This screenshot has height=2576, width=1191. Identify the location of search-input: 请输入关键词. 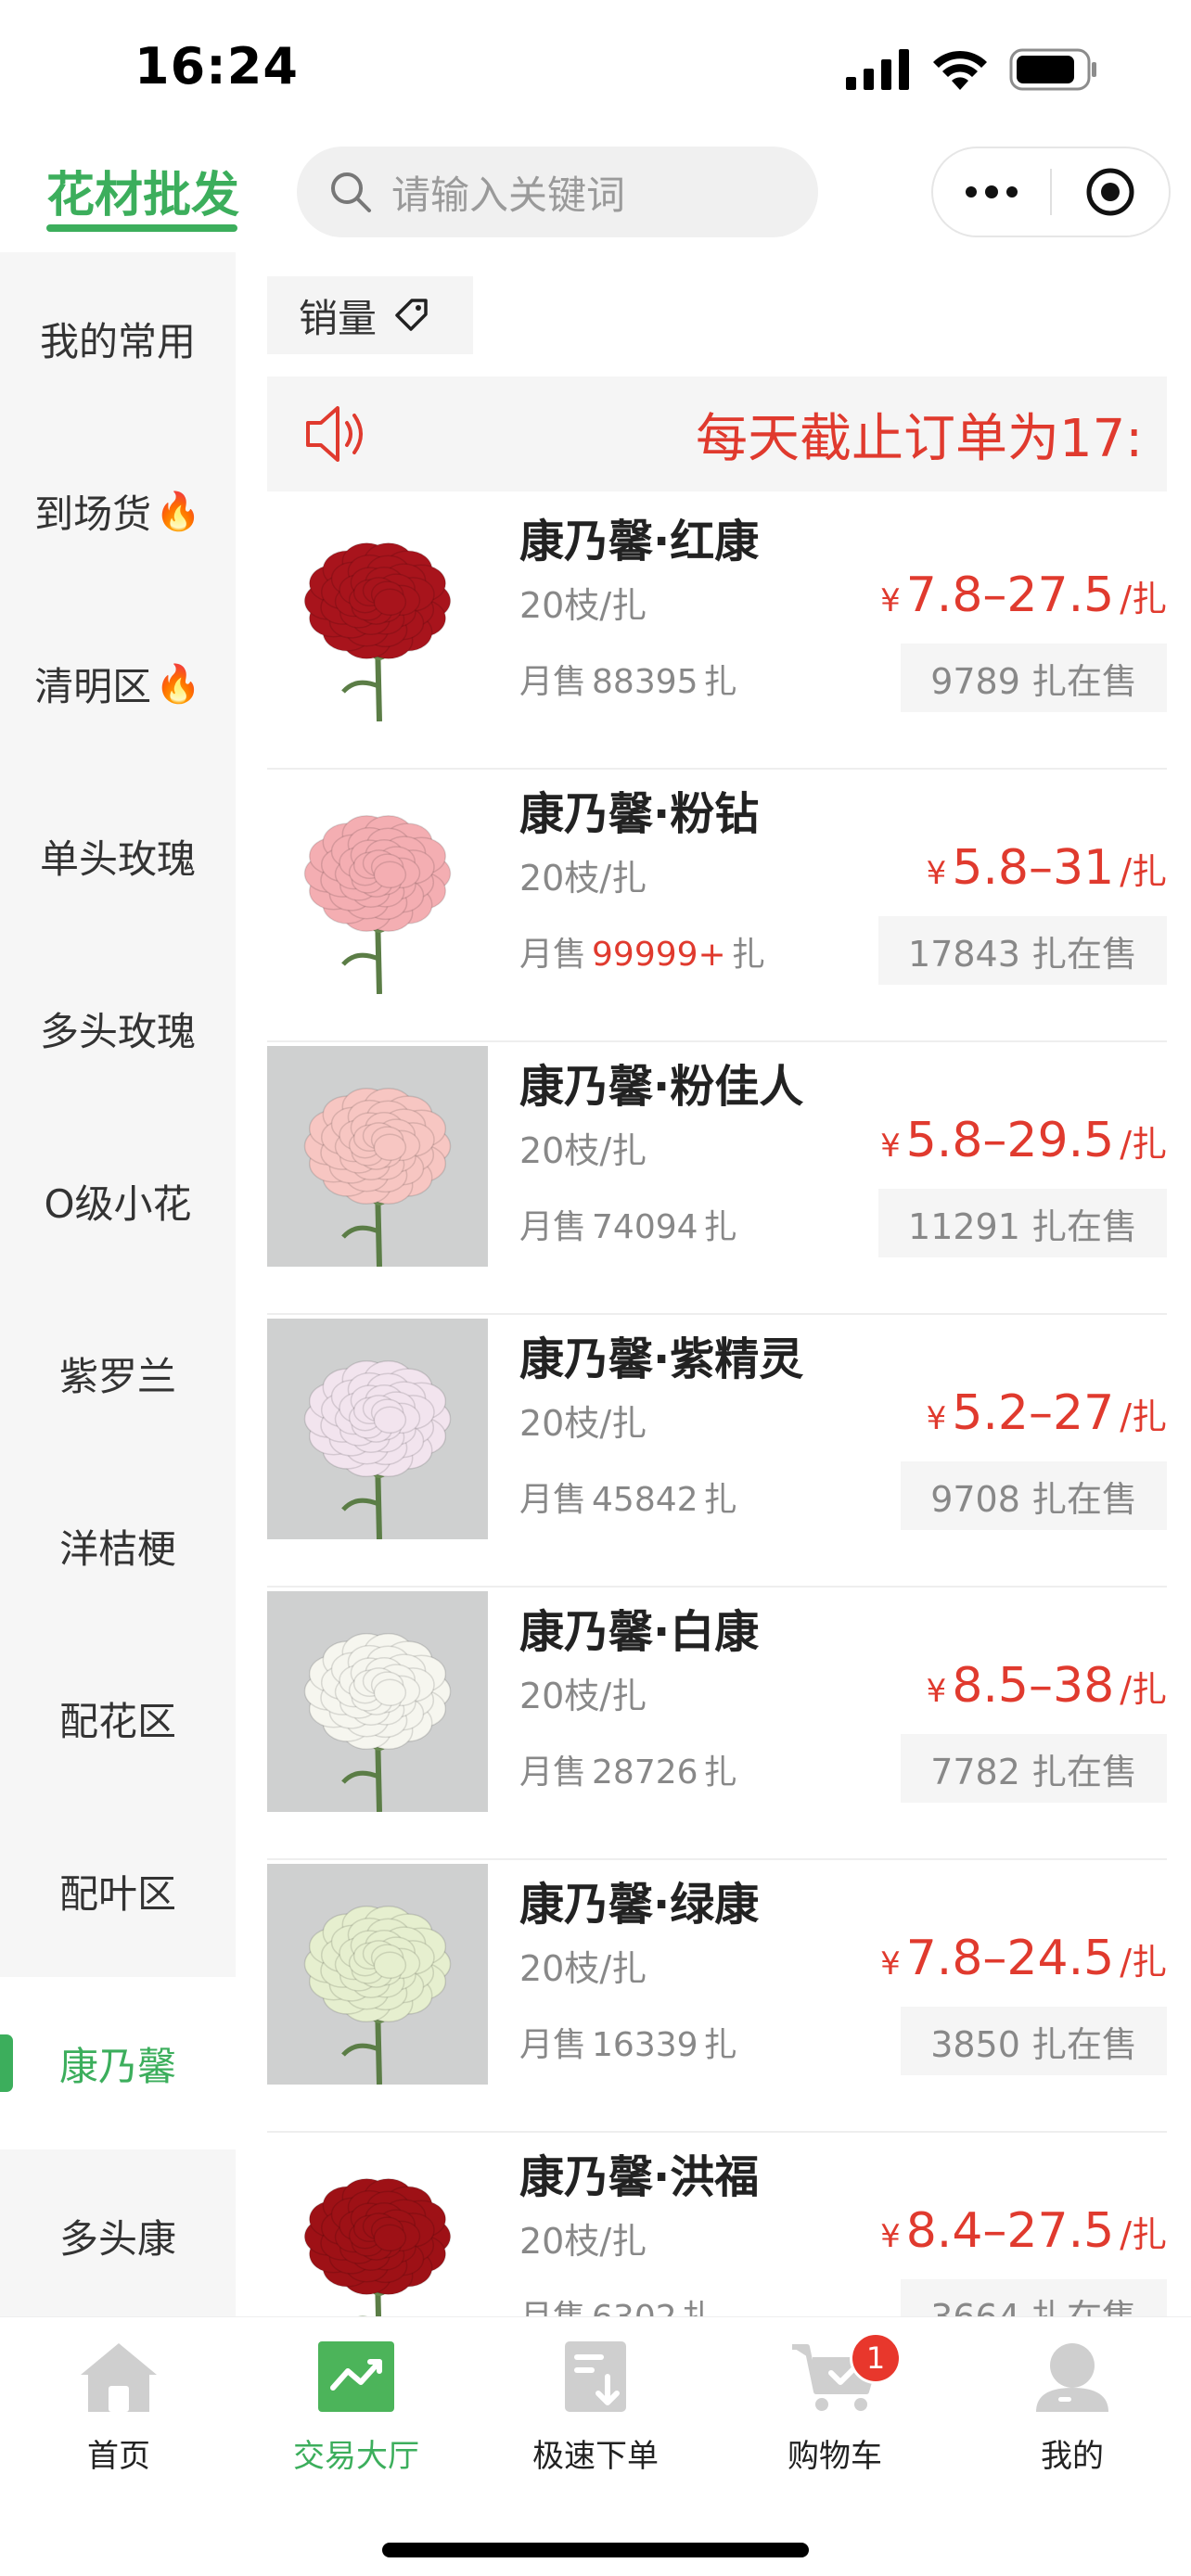
(558, 192).